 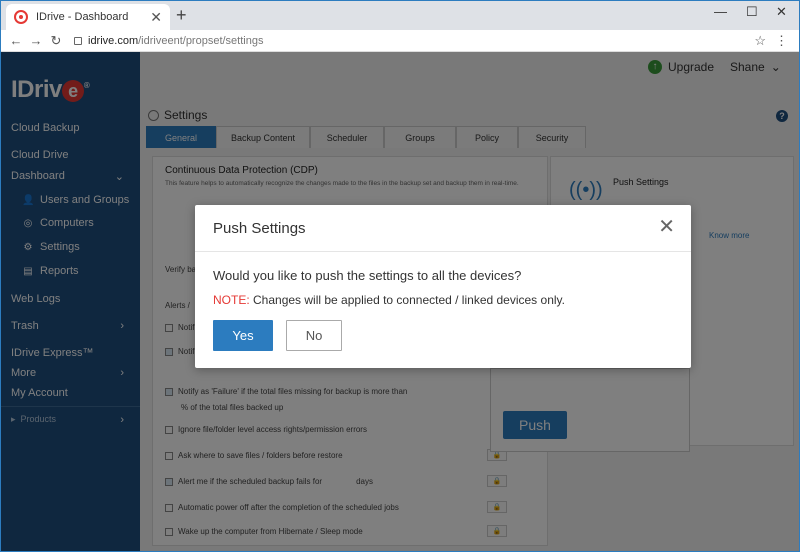 I want to click on url-field: idrive.com/idriveent/propset/settings, so click(x=168, y=41).